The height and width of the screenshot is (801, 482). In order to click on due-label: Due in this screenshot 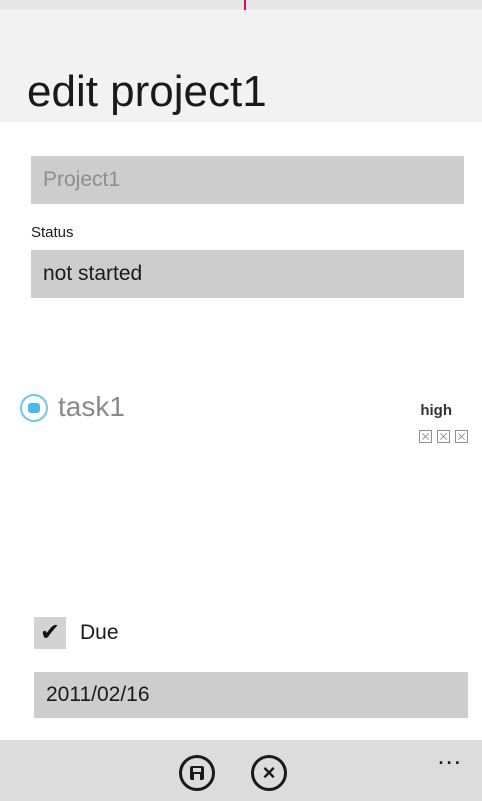, I will do `click(99, 632)`.